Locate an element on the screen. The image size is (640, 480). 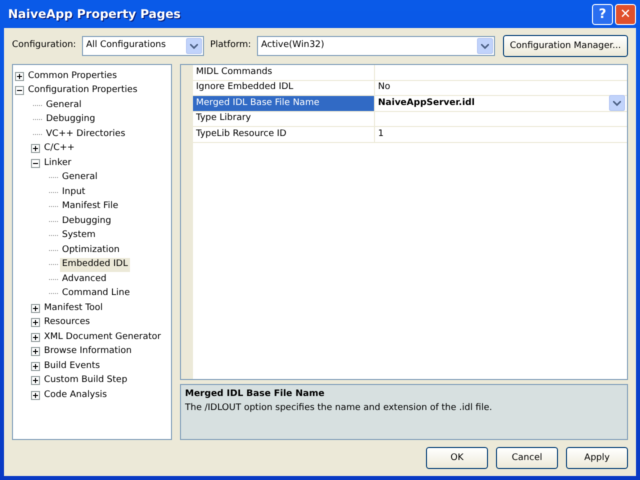
property-name: Type Library is located at coordinates (284, 119).